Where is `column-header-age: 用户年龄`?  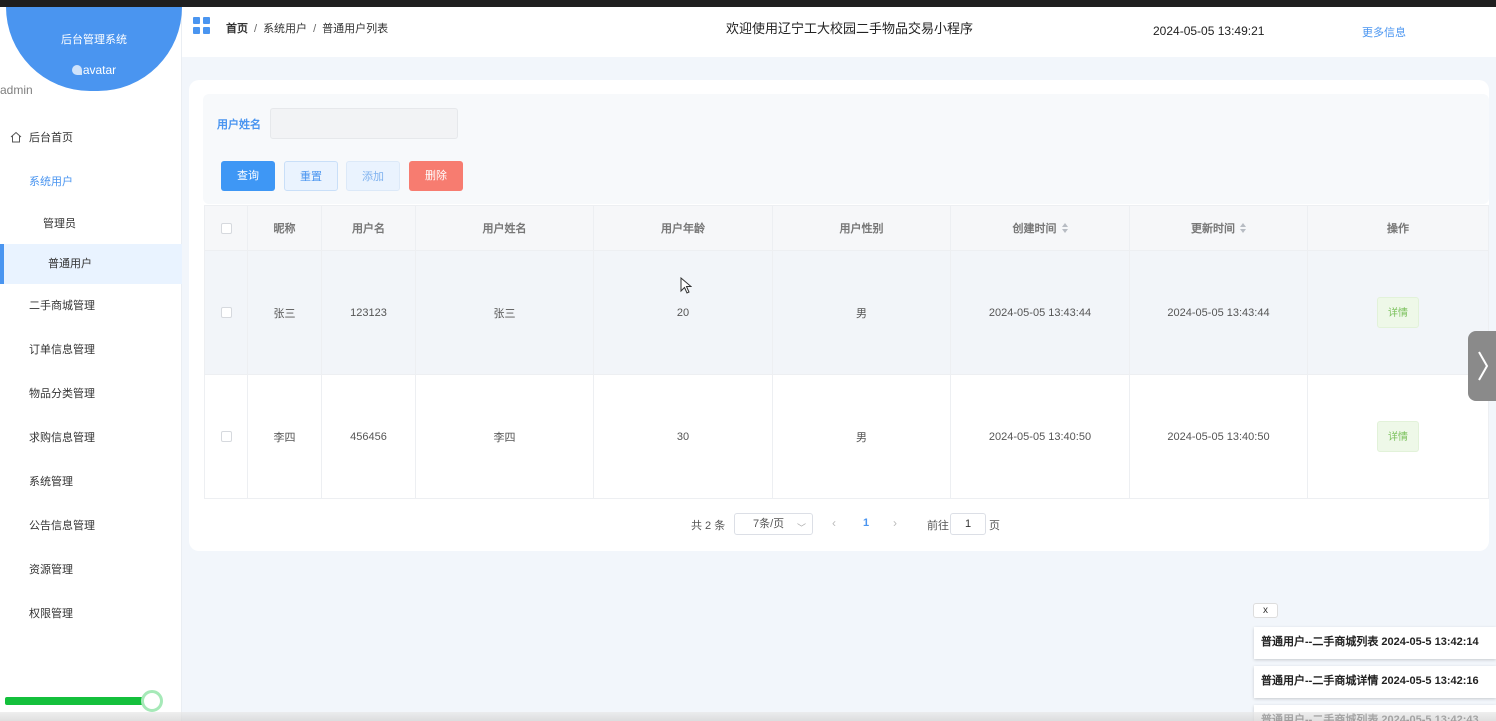 column-header-age: 用户年龄 is located at coordinates (683, 228).